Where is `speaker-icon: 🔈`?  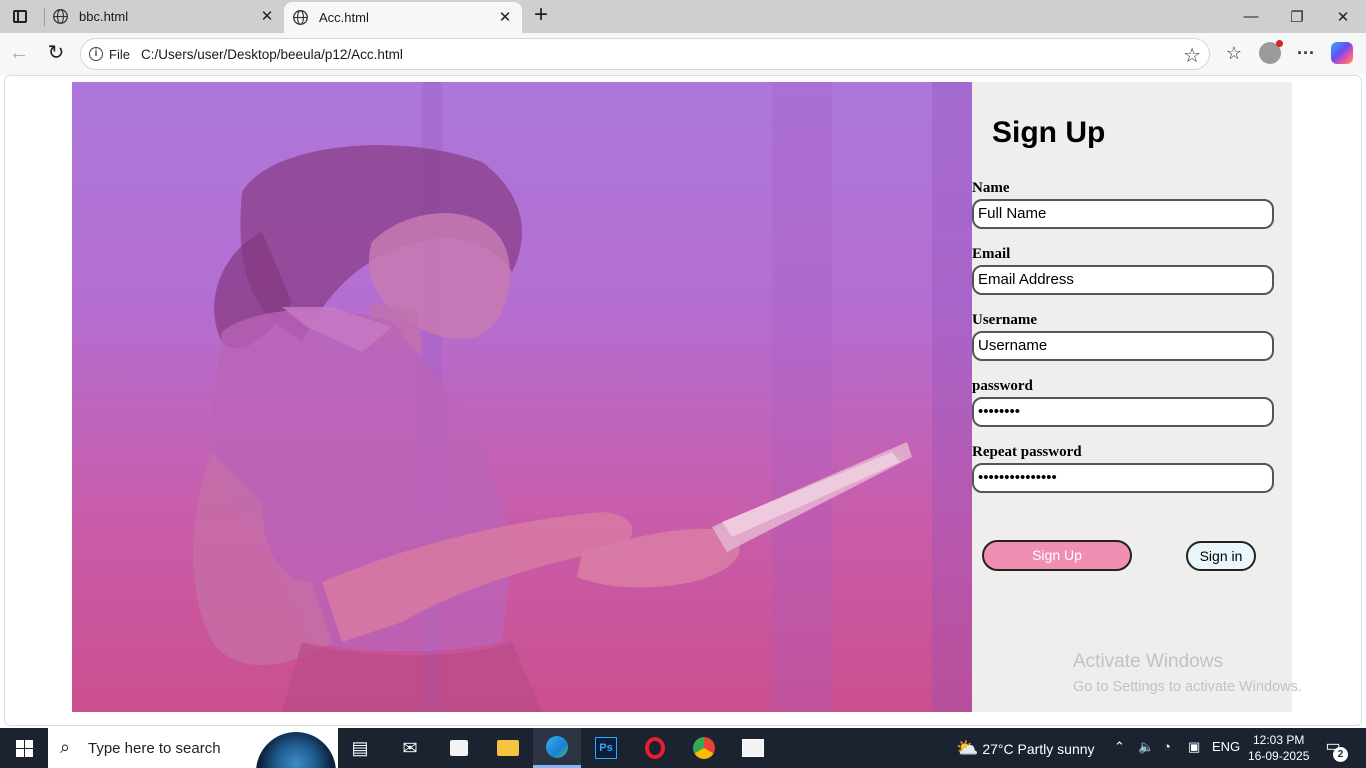 speaker-icon: 🔈 is located at coordinates (1146, 747).